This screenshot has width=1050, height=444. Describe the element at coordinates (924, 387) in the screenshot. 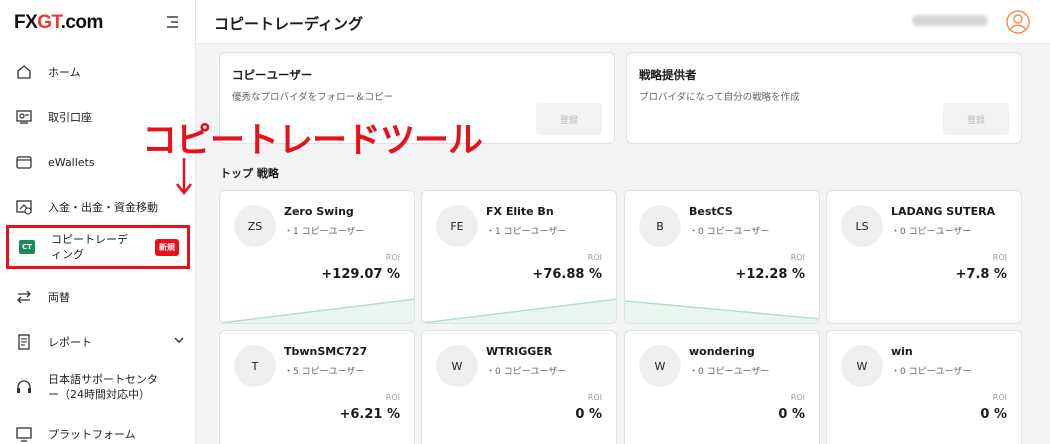

I see `strategy-card: Wwin ・0 コピーユーザー ROI 0 %` at that location.